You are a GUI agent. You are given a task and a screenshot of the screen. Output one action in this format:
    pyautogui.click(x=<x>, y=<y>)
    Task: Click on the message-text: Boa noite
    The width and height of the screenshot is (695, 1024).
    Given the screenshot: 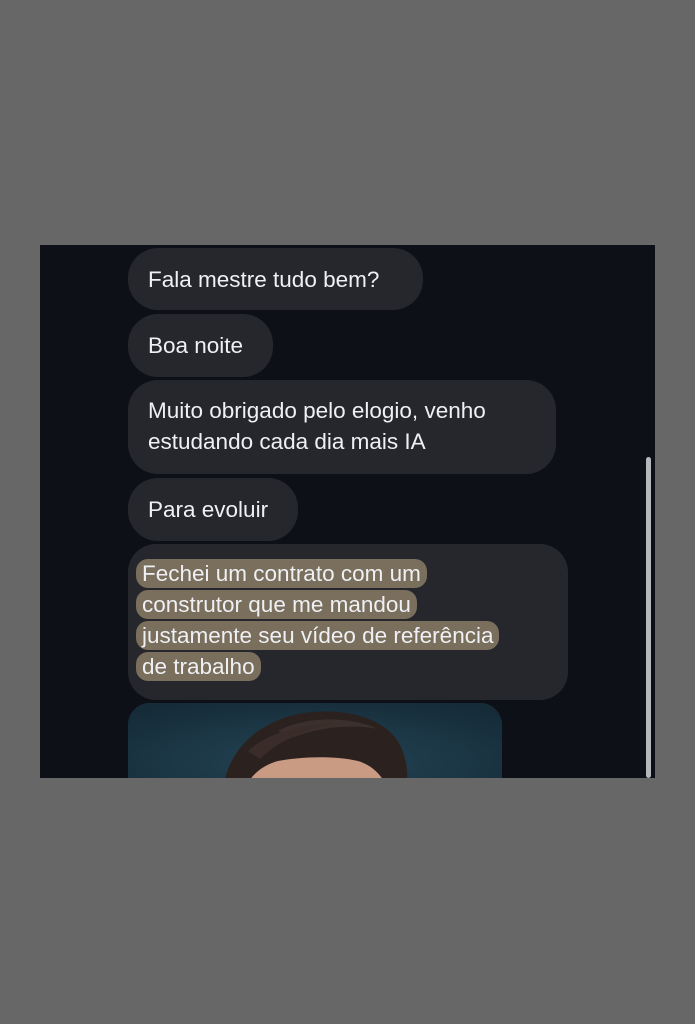 What is the action you would take?
    pyautogui.click(x=196, y=345)
    